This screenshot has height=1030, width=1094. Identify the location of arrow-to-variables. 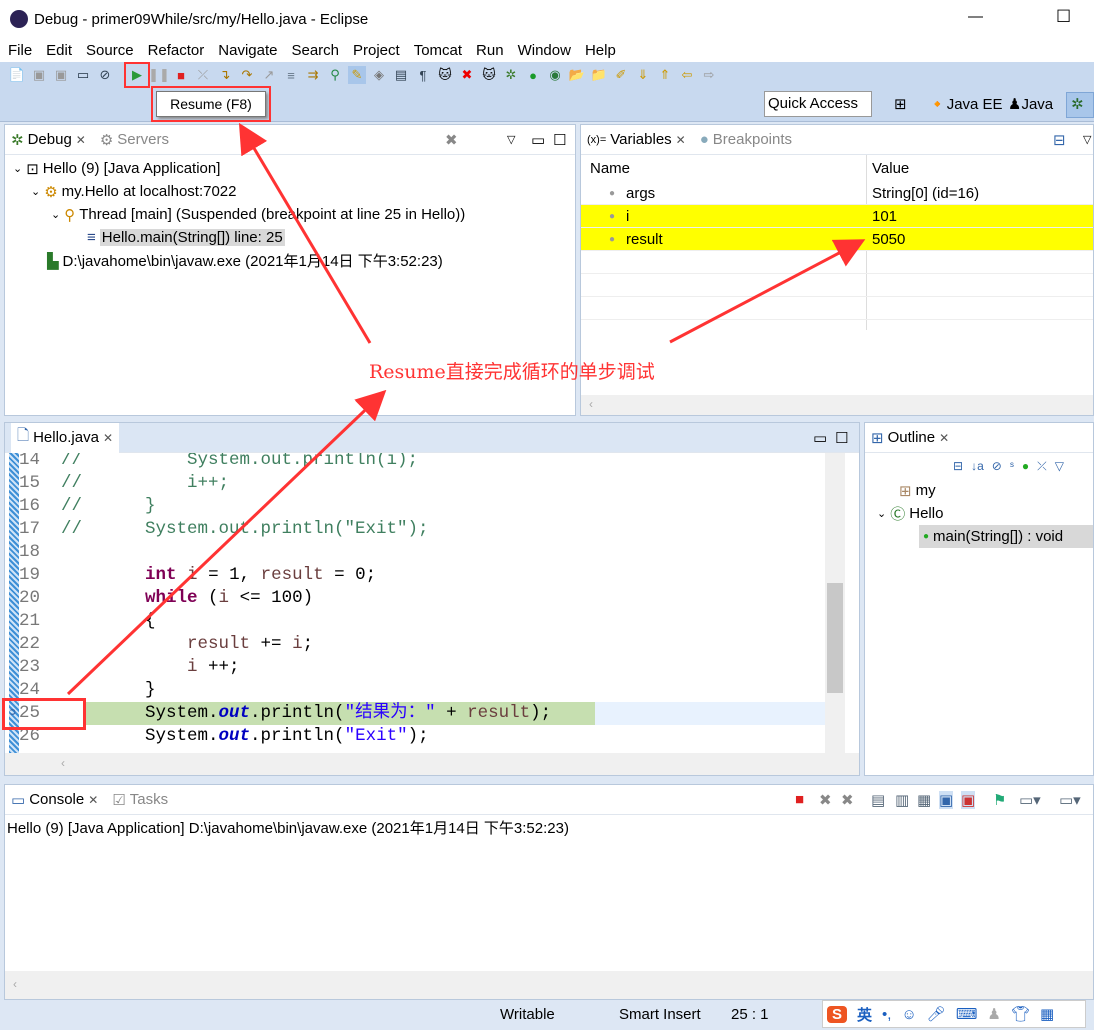
(767, 291).